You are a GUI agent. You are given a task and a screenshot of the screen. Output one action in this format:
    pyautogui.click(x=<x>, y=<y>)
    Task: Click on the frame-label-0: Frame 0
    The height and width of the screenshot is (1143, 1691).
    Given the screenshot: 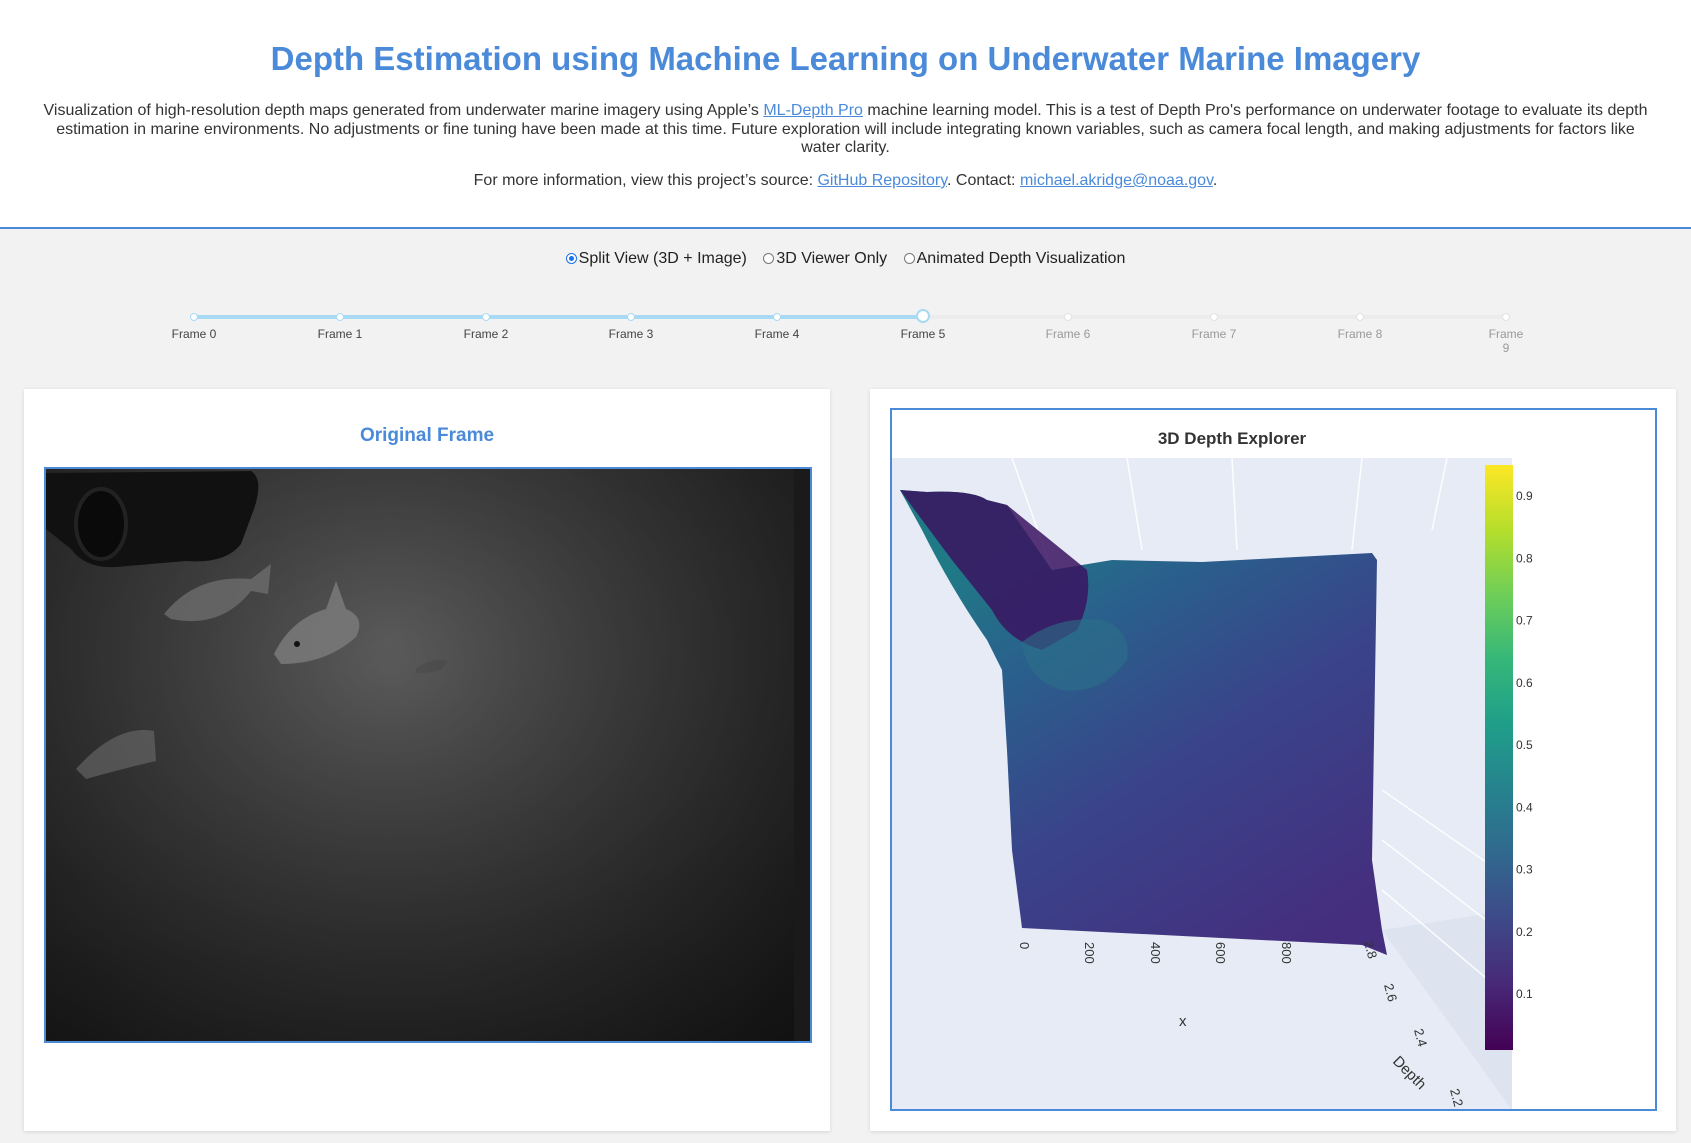 What is the action you would take?
    pyautogui.click(x=194, y=334)
    